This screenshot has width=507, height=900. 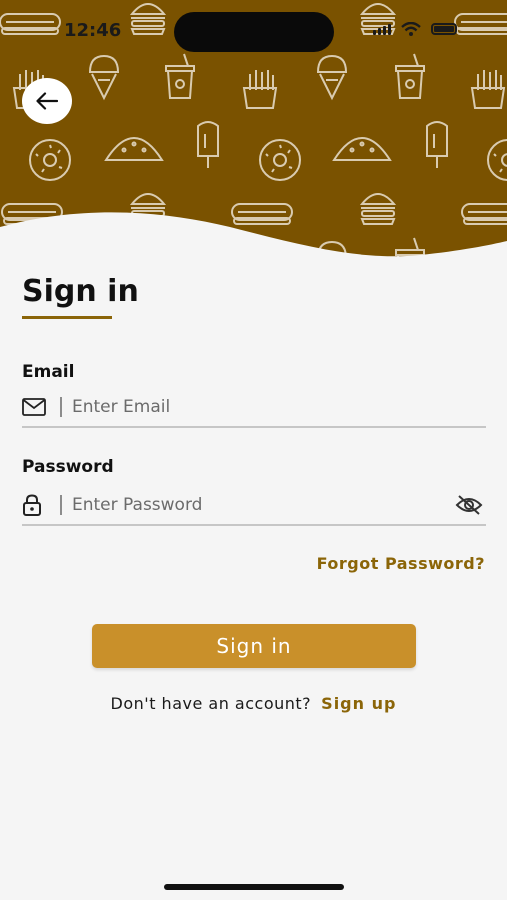 What do you see at coordinates (254, 887) in the screenshot?
I see `home-indicator` at bounding box center [254, 887].